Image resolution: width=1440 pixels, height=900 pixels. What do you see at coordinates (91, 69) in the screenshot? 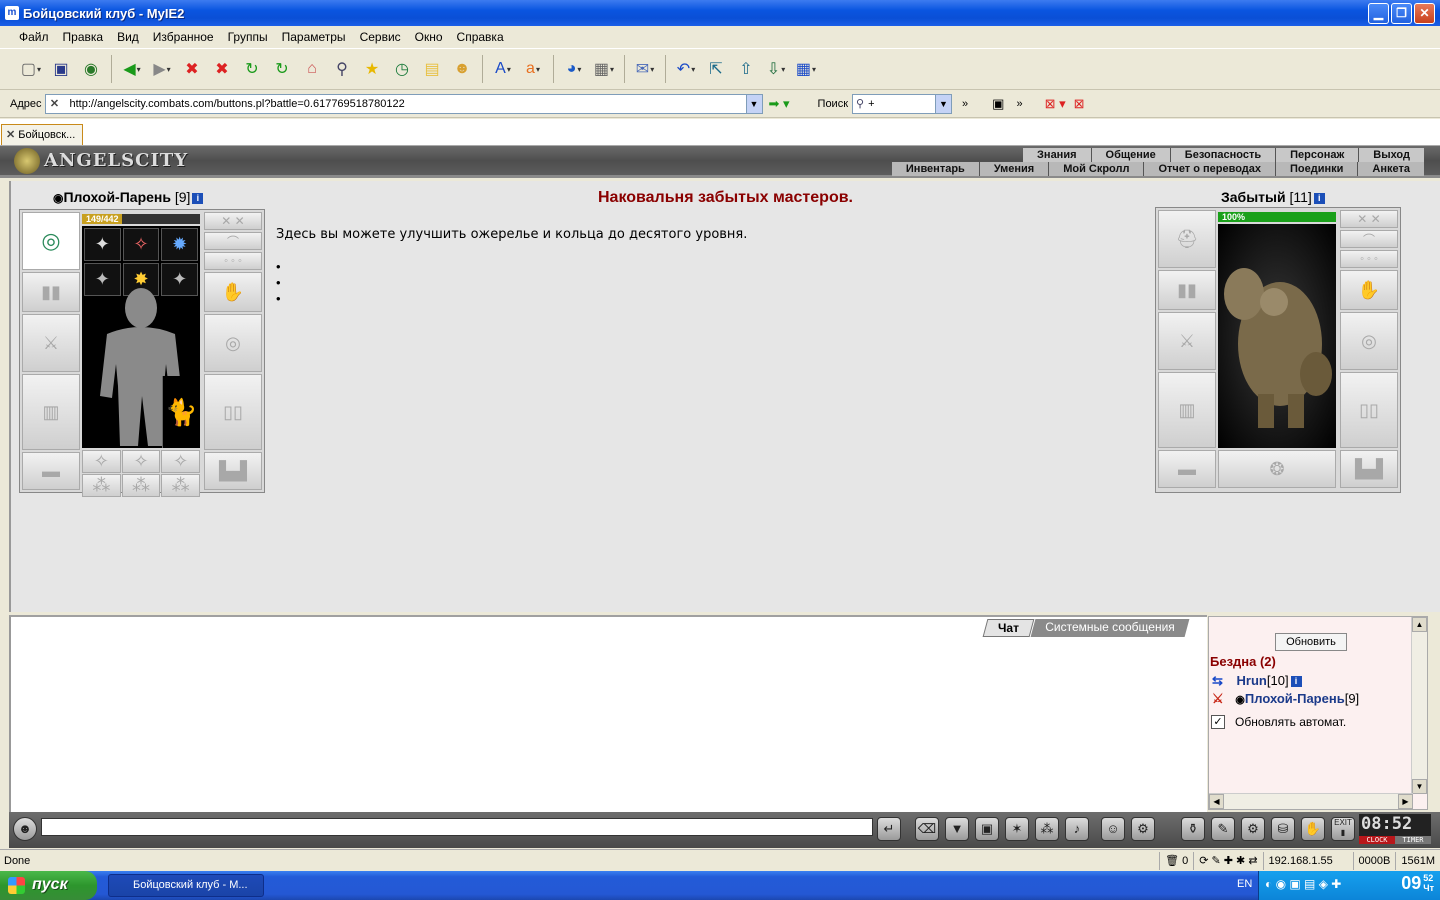
I see `save-as-icon: ◉` at bounding box center [91, 69].